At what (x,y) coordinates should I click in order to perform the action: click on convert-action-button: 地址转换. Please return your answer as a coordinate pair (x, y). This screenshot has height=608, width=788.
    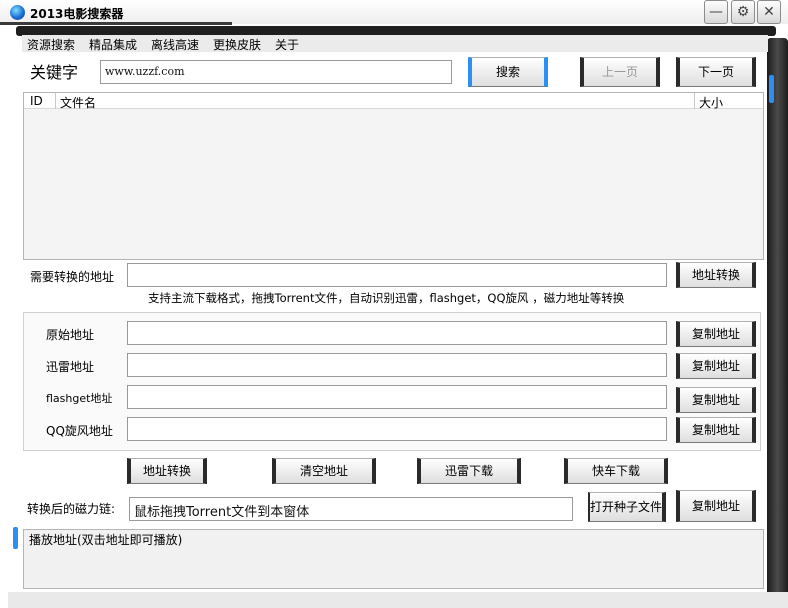
    Looking at the image, I should click on (167, 471).